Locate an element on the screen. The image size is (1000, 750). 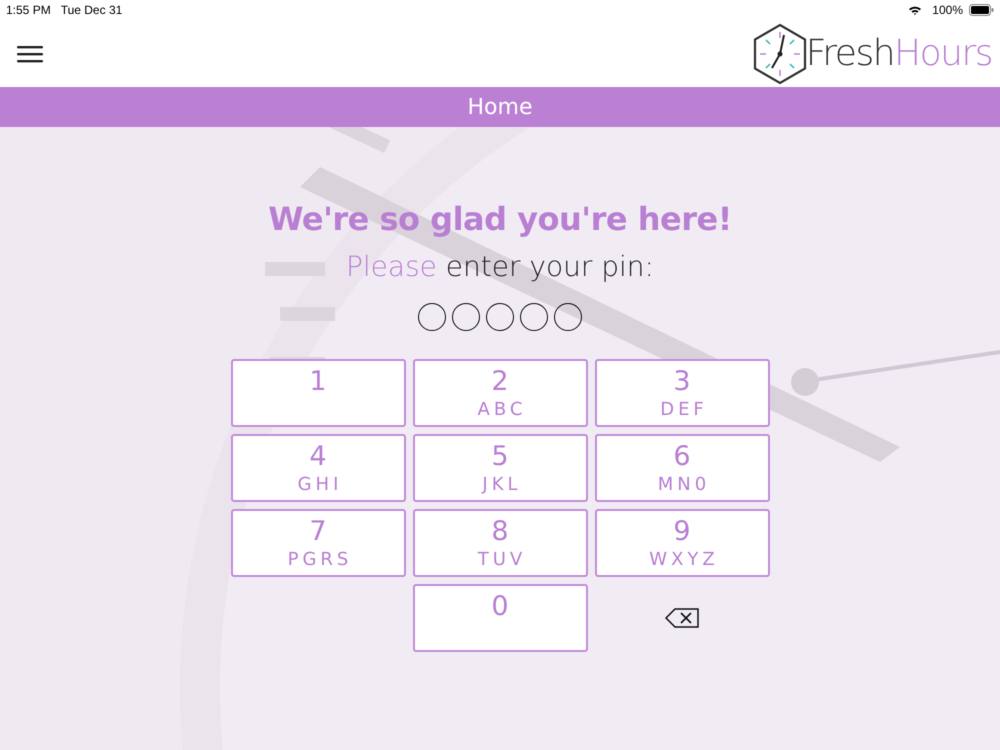
page-title: Home is located at coordinates (500, 107).